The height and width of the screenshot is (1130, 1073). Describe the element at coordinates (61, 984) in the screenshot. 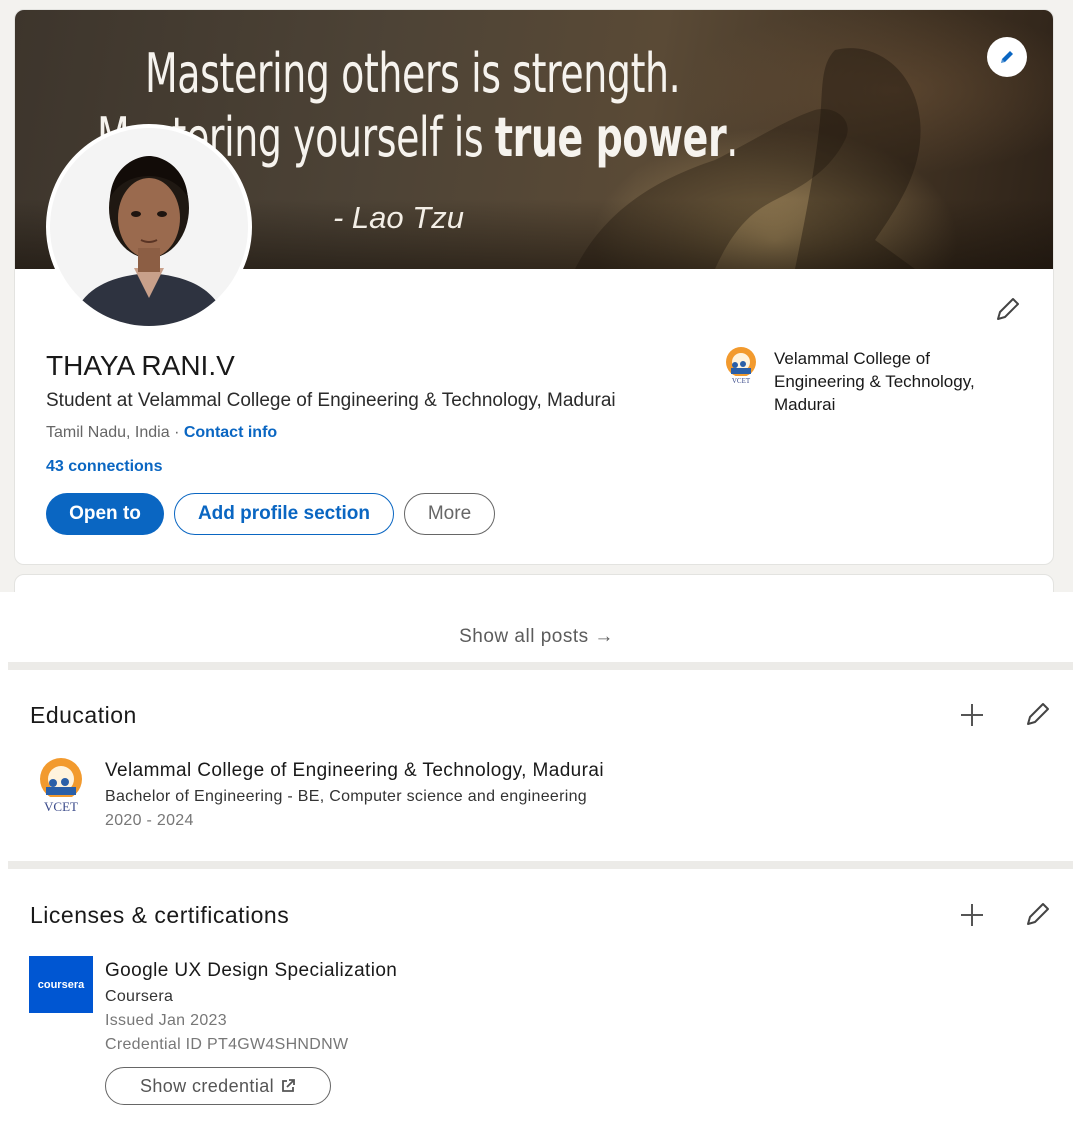

I see `coursera-logo: coursera` at that location.